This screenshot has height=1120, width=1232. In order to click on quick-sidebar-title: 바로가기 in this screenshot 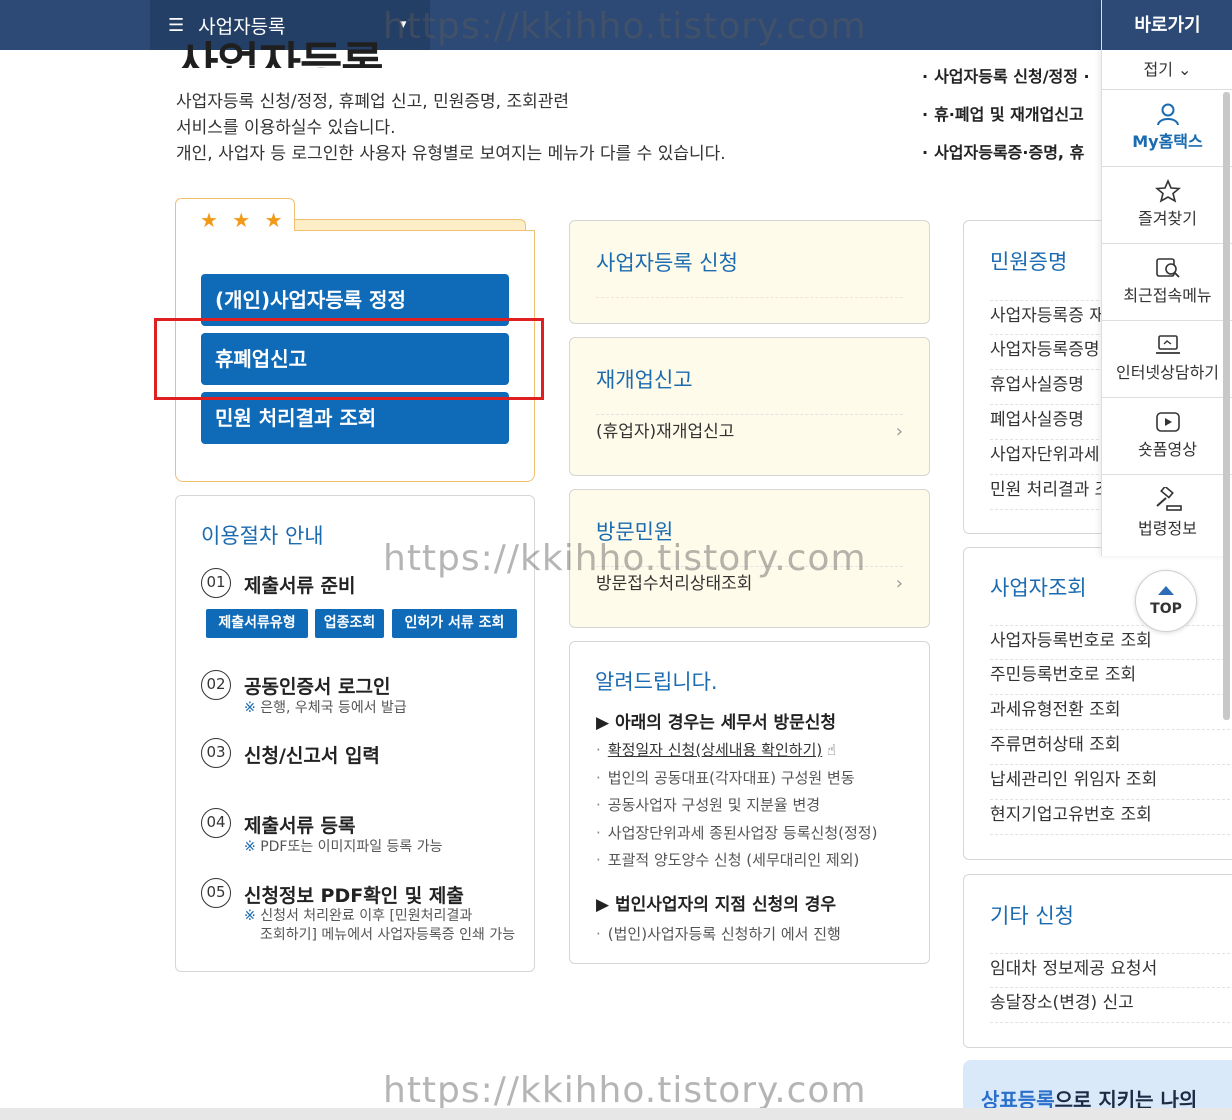, I will do `click(1167, 25)`.